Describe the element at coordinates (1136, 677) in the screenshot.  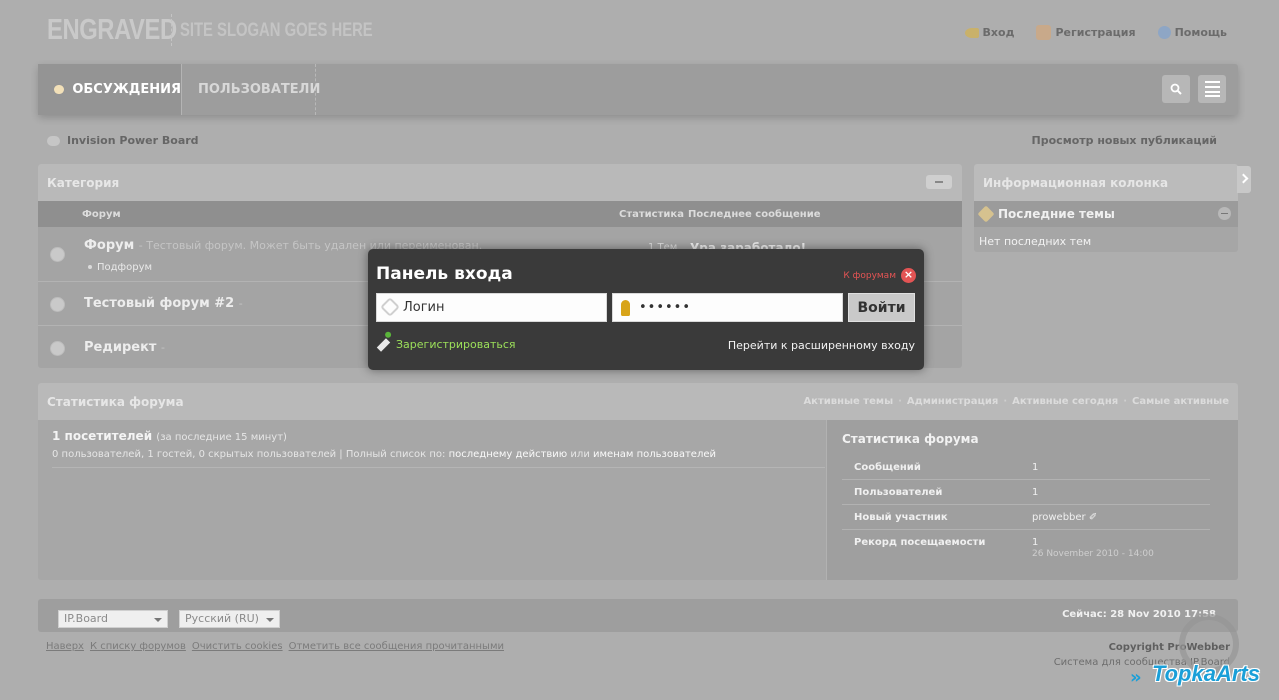
I see `watermark-arrows-icon: »` at that location.